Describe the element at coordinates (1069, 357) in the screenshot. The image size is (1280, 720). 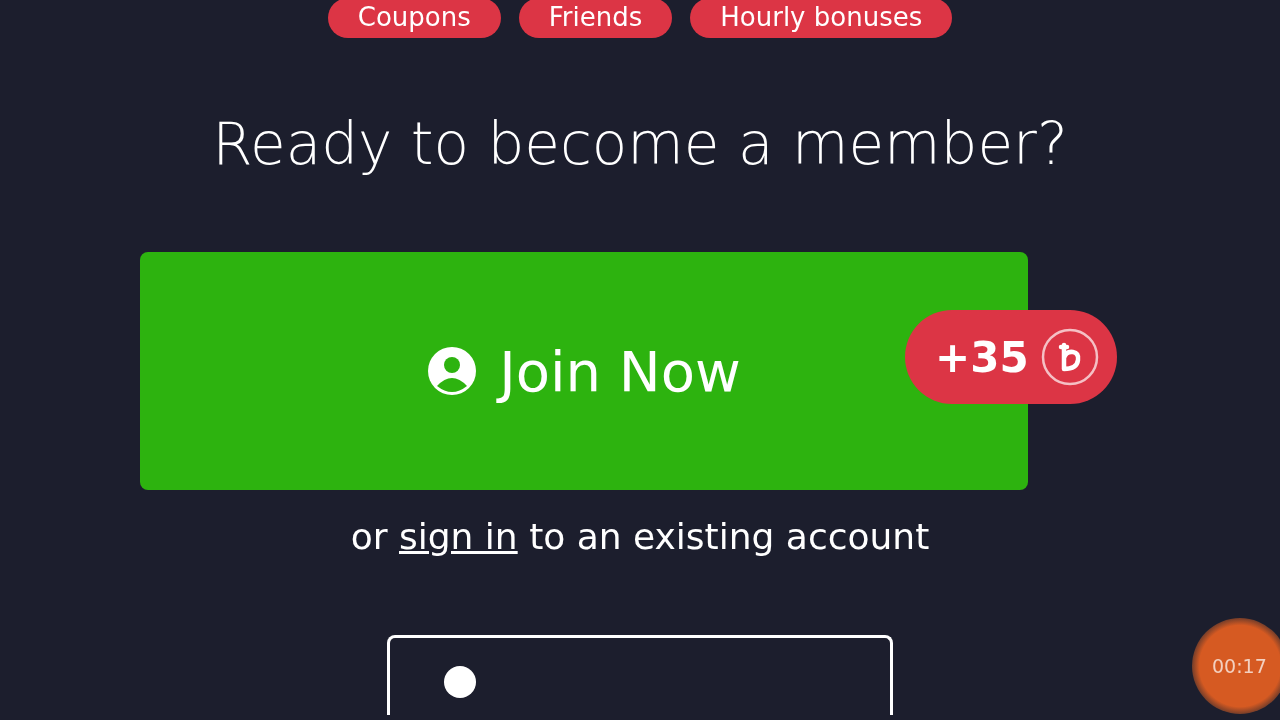
I see `coin-icon` at that location.